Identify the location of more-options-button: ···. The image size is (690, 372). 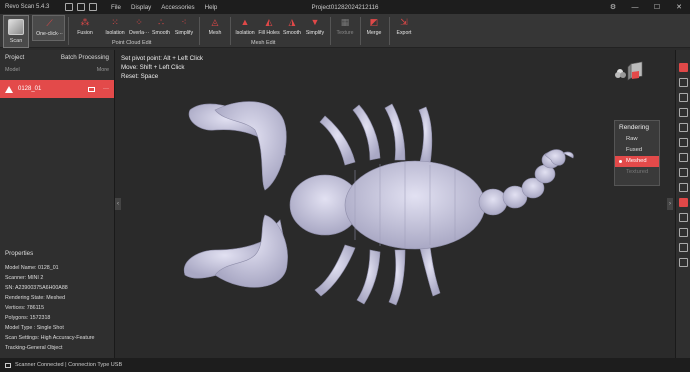
(106, 89).